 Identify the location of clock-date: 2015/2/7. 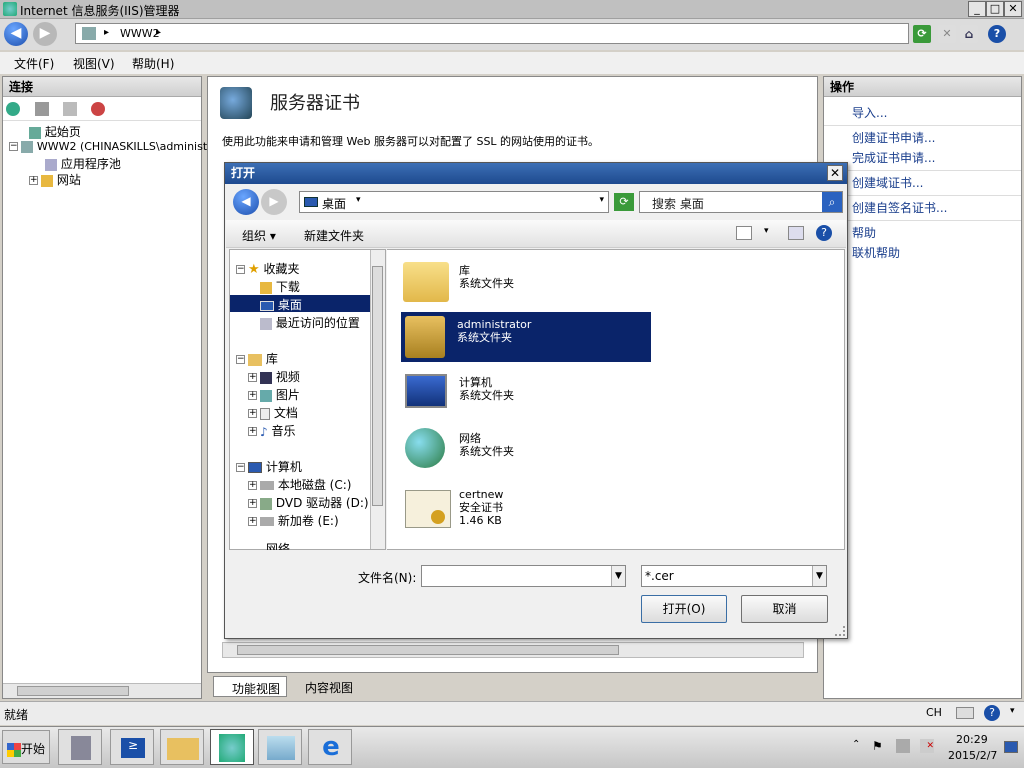
(972, 755).